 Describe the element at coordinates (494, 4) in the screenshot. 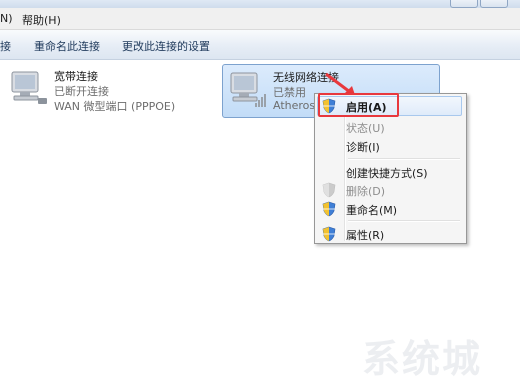

I see `close-button` at that location.